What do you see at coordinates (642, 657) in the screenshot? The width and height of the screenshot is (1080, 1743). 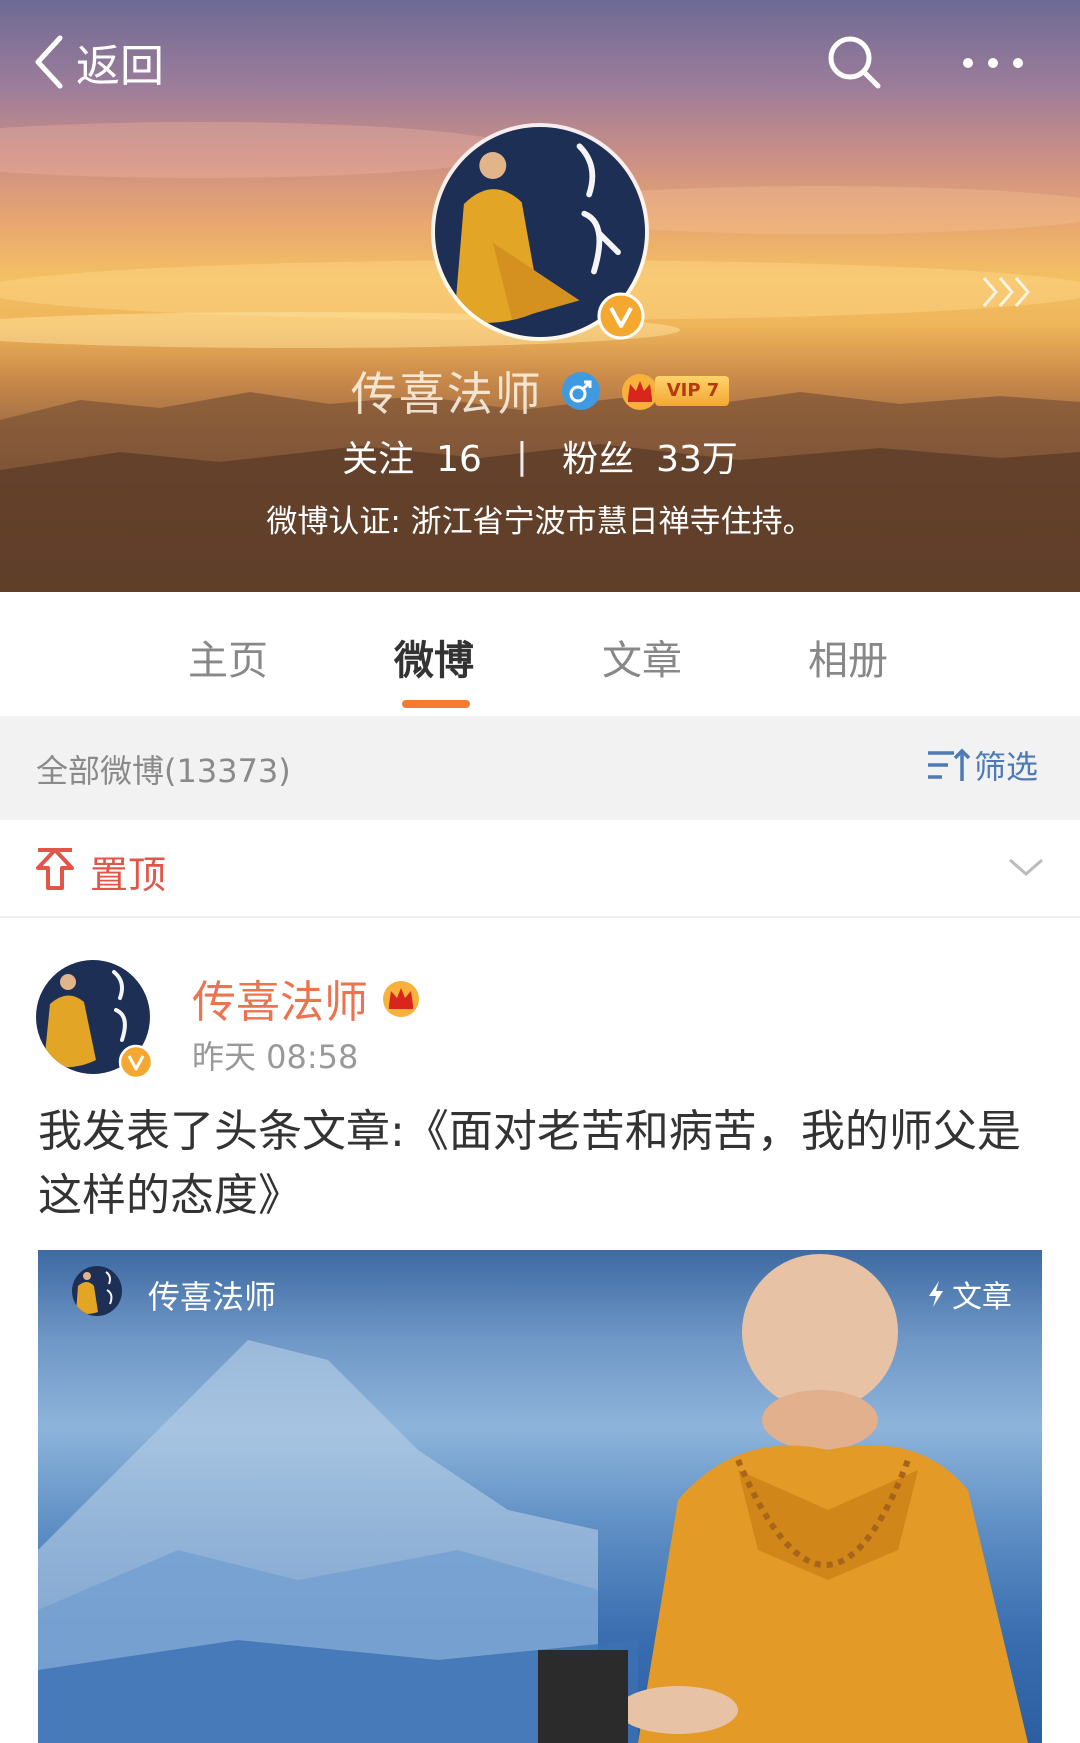 I see `tab-articles: 文章` at bounding box center [642, 657].